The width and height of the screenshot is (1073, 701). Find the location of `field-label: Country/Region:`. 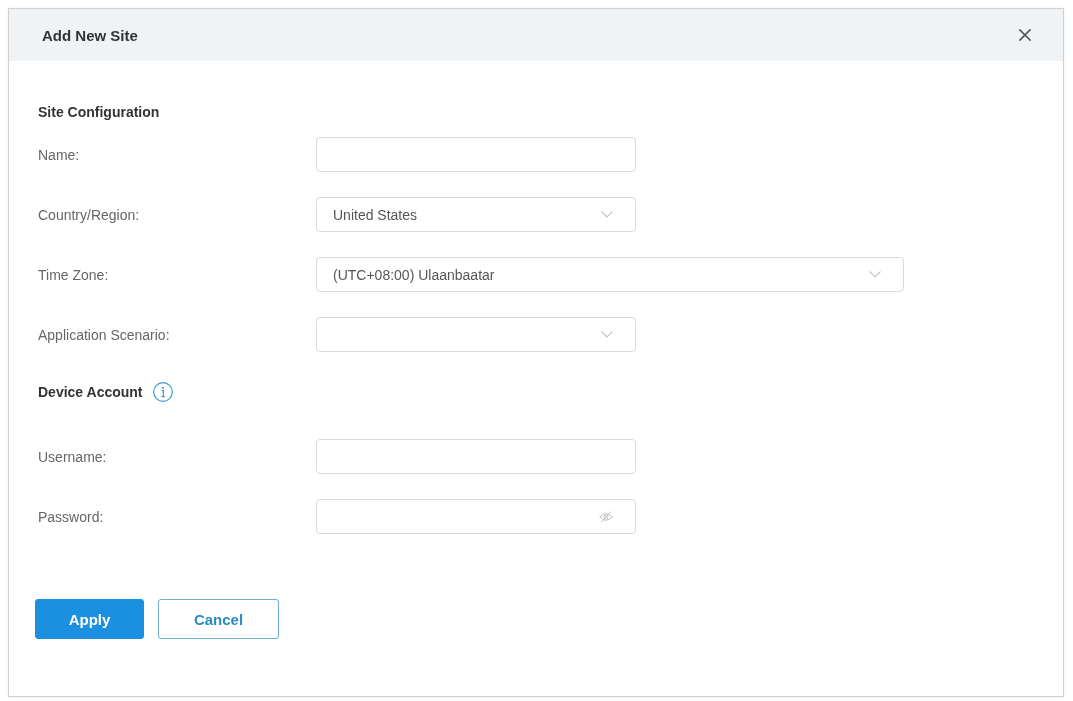

field-label: Country/Region: is located at coordinates (89, 214).